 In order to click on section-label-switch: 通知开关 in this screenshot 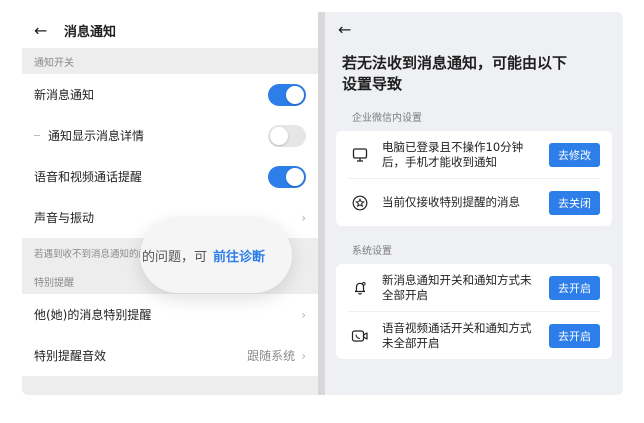, I will do `click(54, 63)`.